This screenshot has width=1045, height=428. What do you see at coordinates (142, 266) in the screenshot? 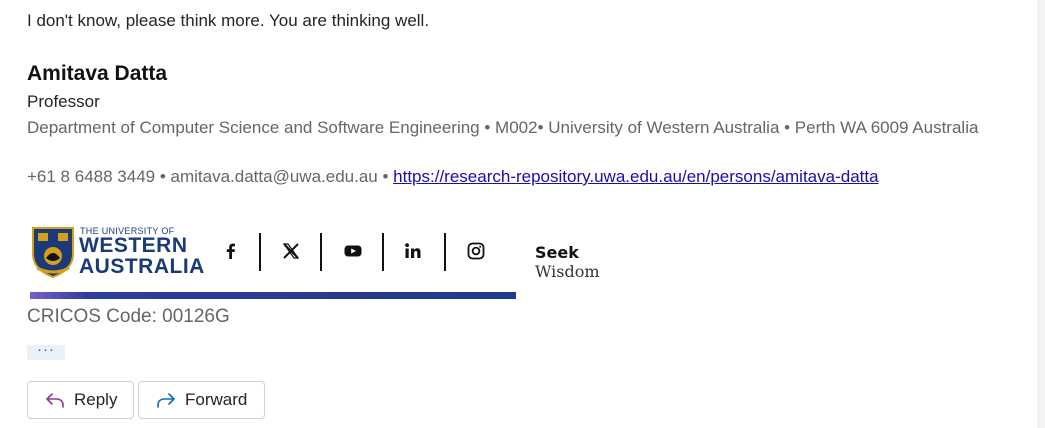
I see `university-name-line2: AUSTRALIA` at bounding box center [142, 266].